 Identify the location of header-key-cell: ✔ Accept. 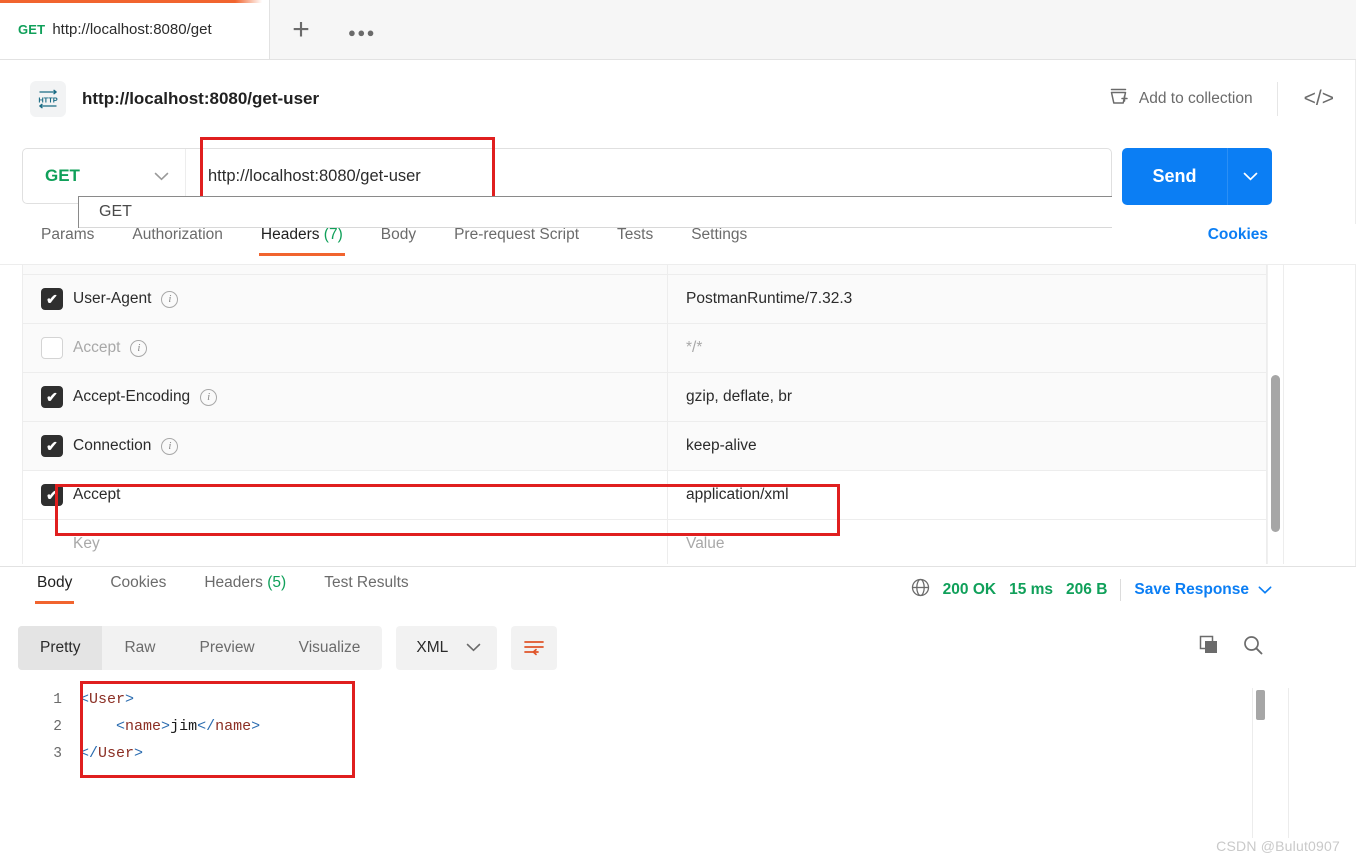
(345, 495).